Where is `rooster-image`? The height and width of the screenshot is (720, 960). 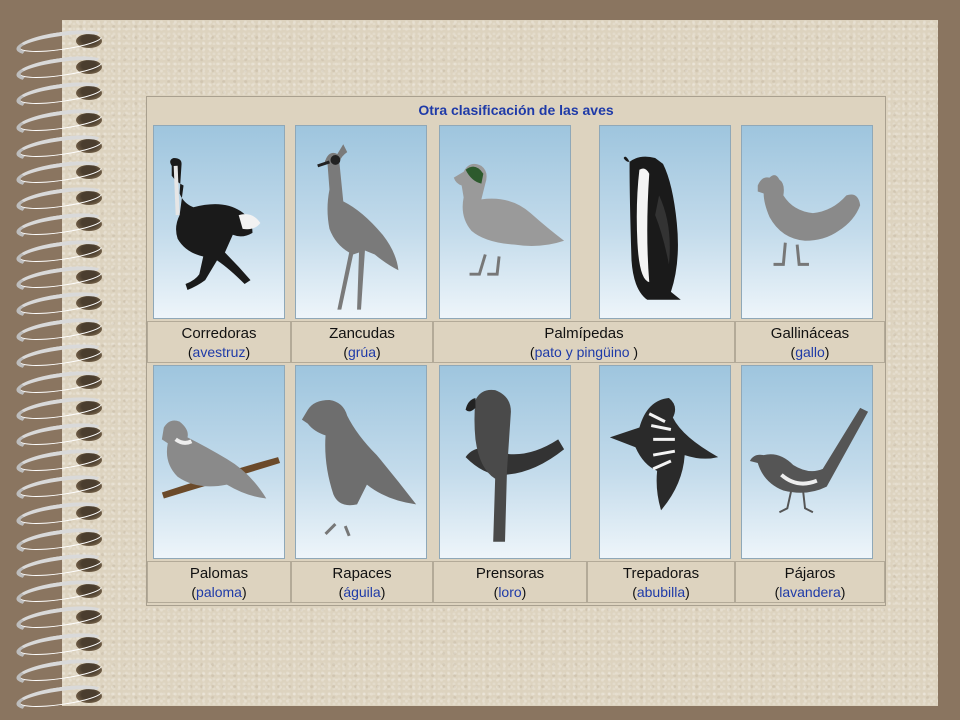 rooster-image is located at coordinates (807, 222).